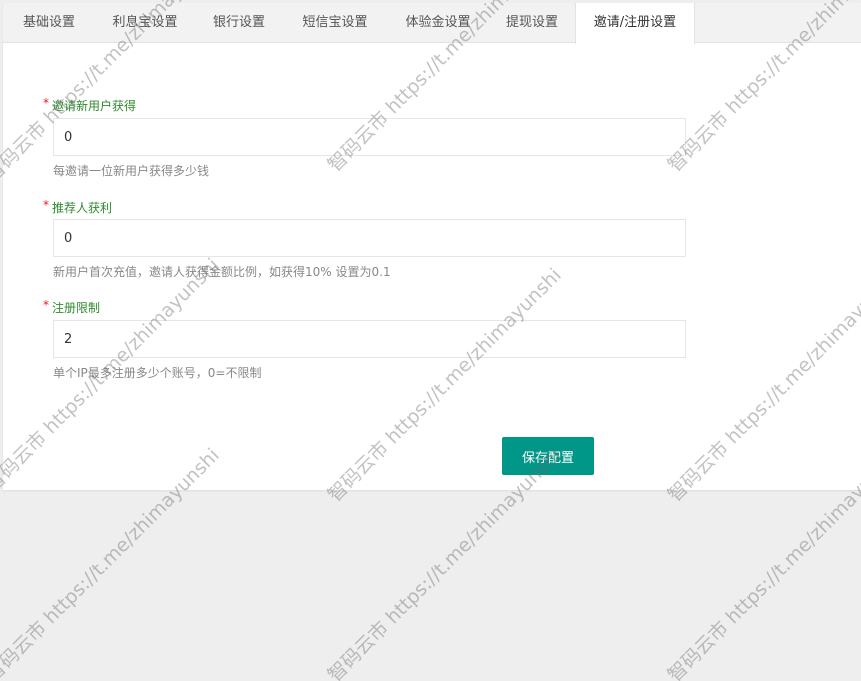 The height and width of the screenshot is (681, 861). Describe the element at coordinates (548, 456) in the screenshot. I see `save-config-button: 保存配置` at that location.